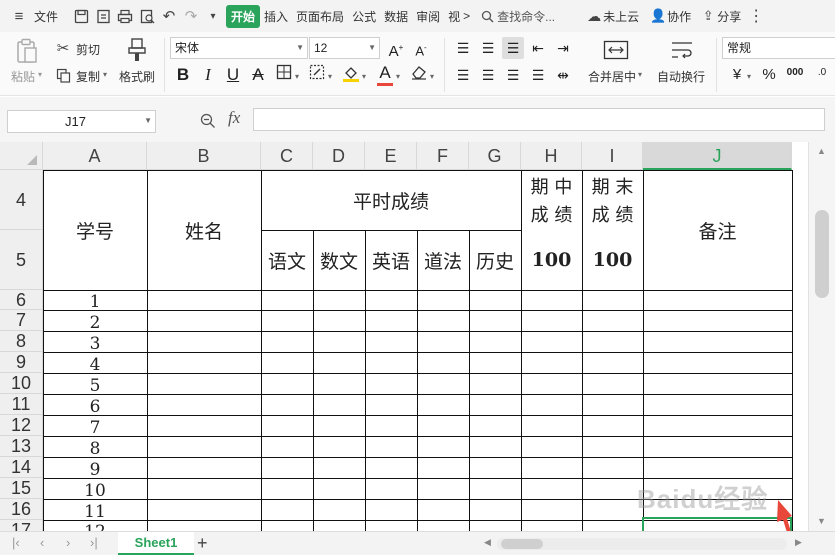  I want to click on row-header-7: 7, so click(21, 320).